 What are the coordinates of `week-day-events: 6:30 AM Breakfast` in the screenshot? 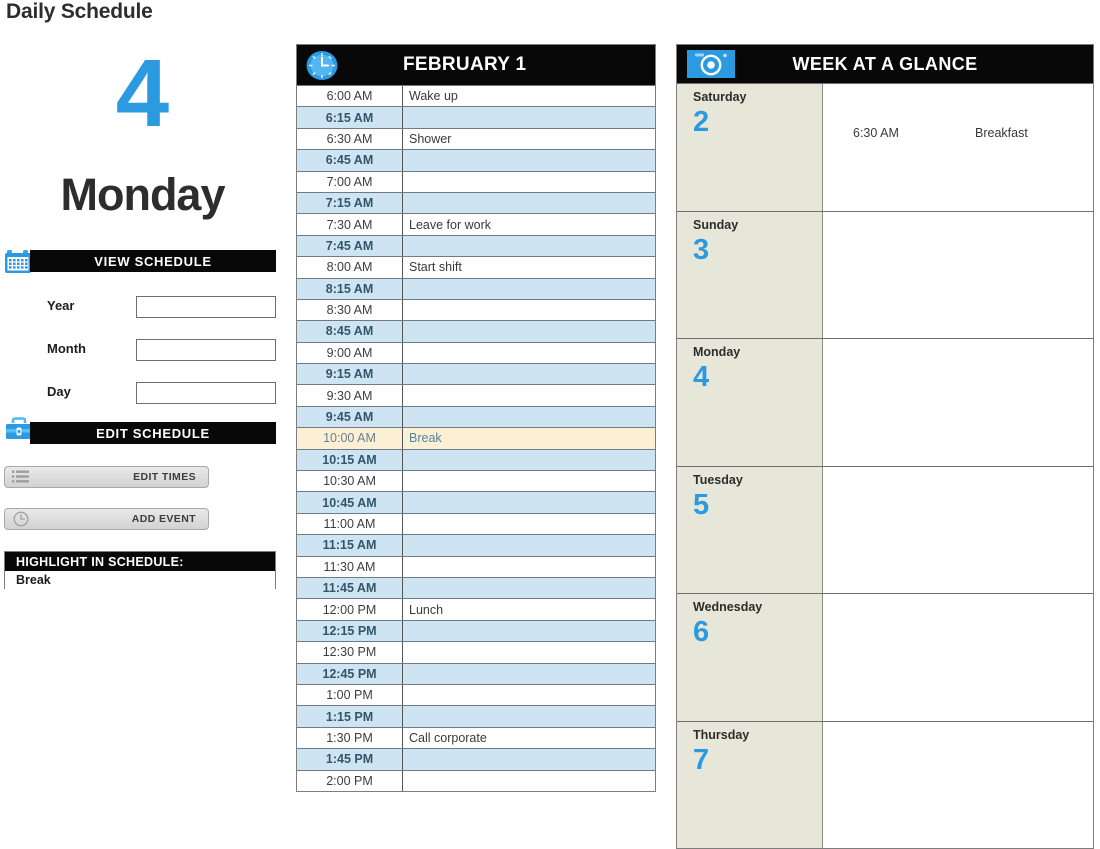 It's located at (958, 147).